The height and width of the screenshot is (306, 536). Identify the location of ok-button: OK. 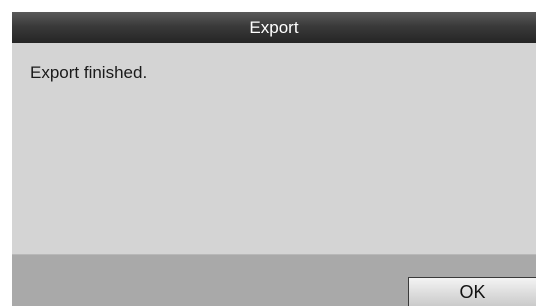
(472, 291).